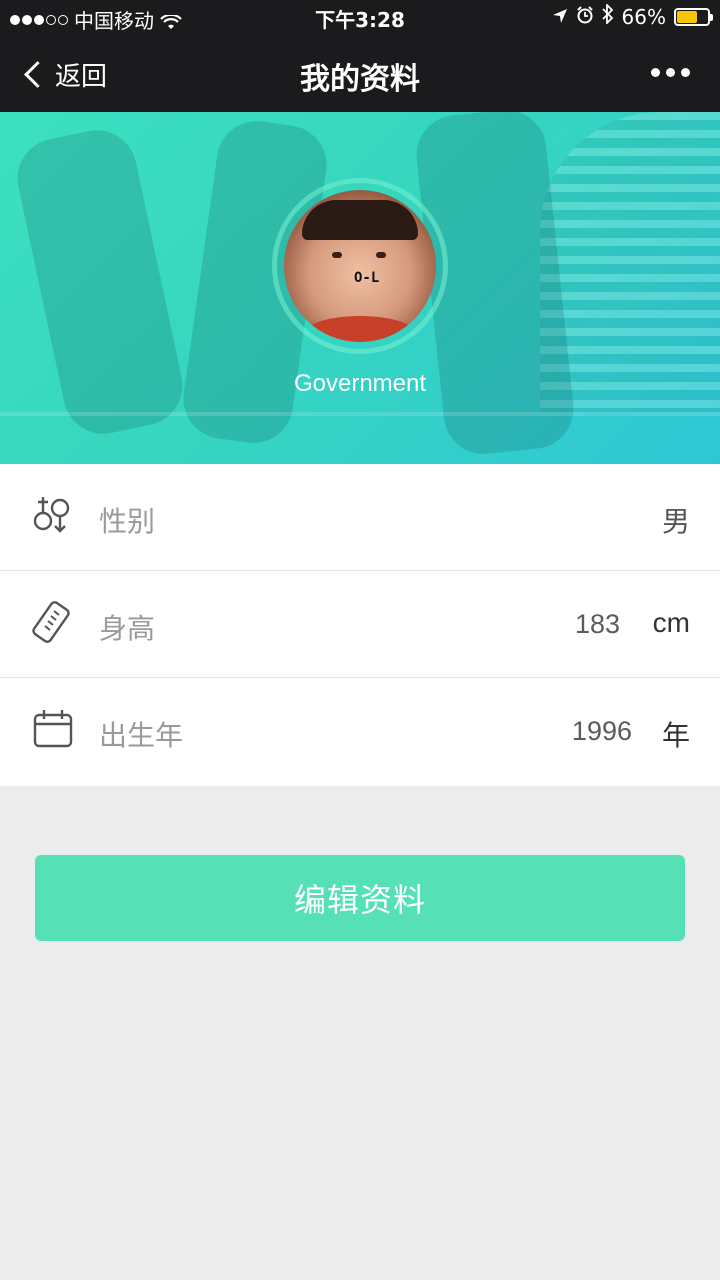  I want to click on status-right: 66%, so click(632, 15).